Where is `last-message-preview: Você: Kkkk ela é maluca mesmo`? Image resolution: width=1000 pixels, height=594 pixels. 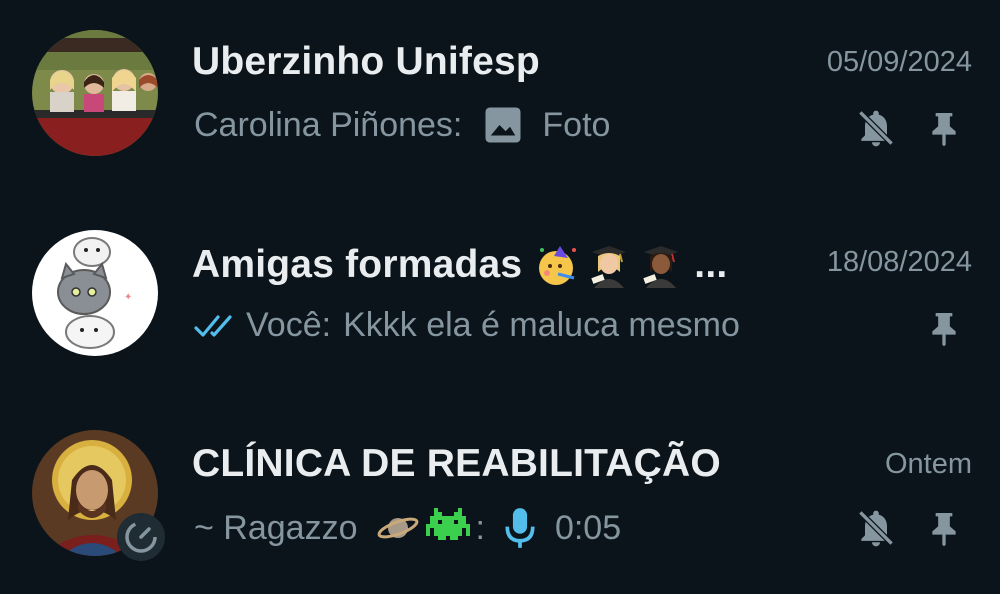 last-message-preview: Você: Kkkk ela é maluca mesmo is located at coordinates (467, 325).